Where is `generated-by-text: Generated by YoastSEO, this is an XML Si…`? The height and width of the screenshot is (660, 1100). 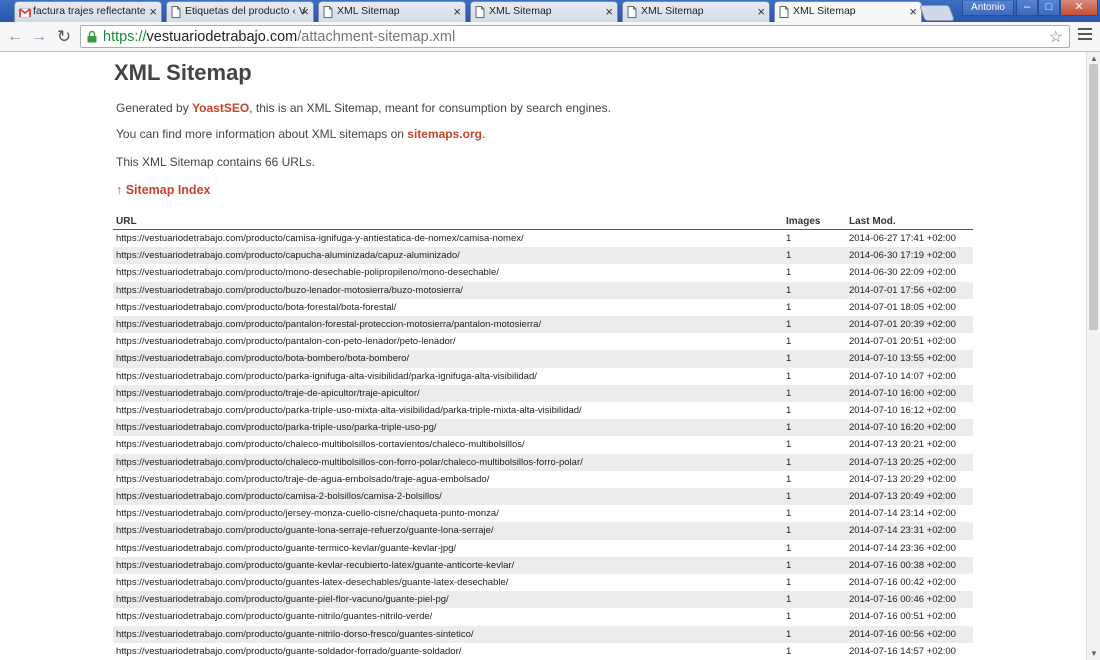 generated-by-text: Generated by YoastSEO, this is an XML Si… is located at coordinates (363, 108).